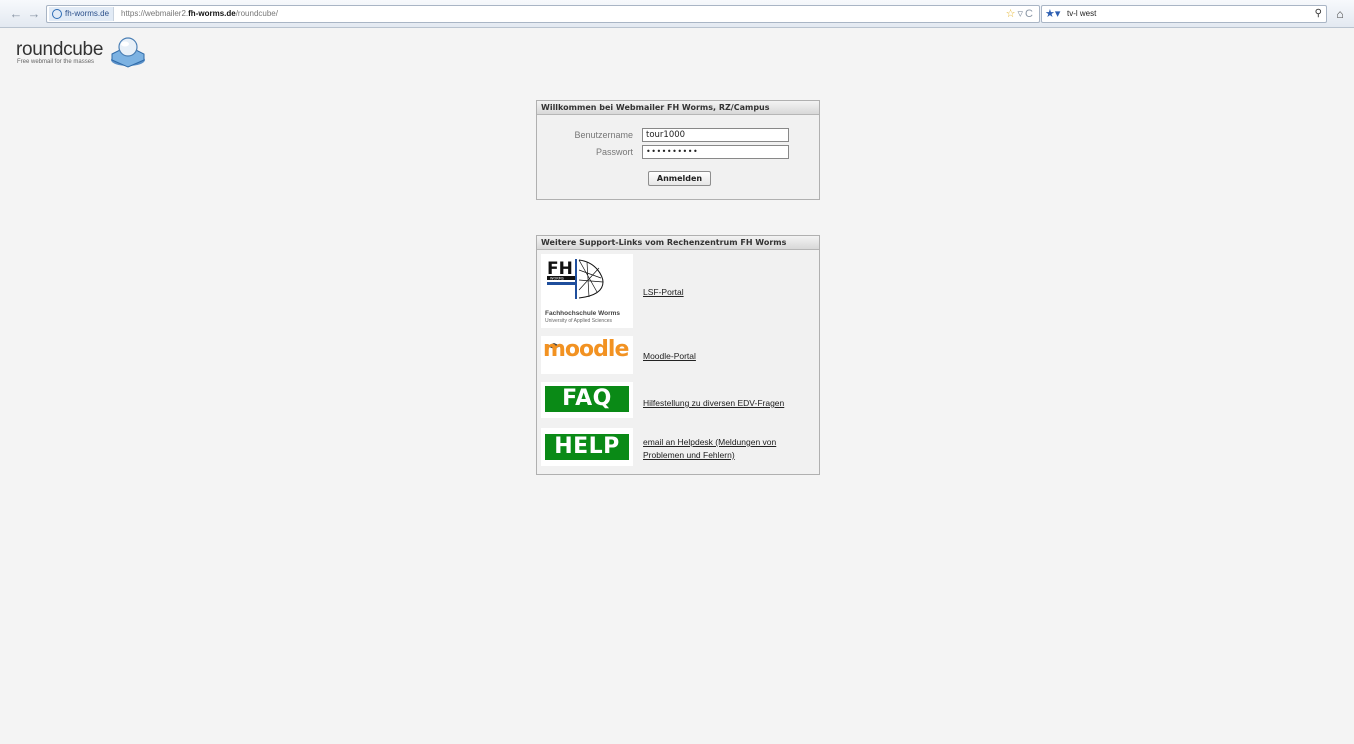 The width and height of the screenshot is (1354, 744). I want to click on search-icon: ⚲, so click(1318, 14).